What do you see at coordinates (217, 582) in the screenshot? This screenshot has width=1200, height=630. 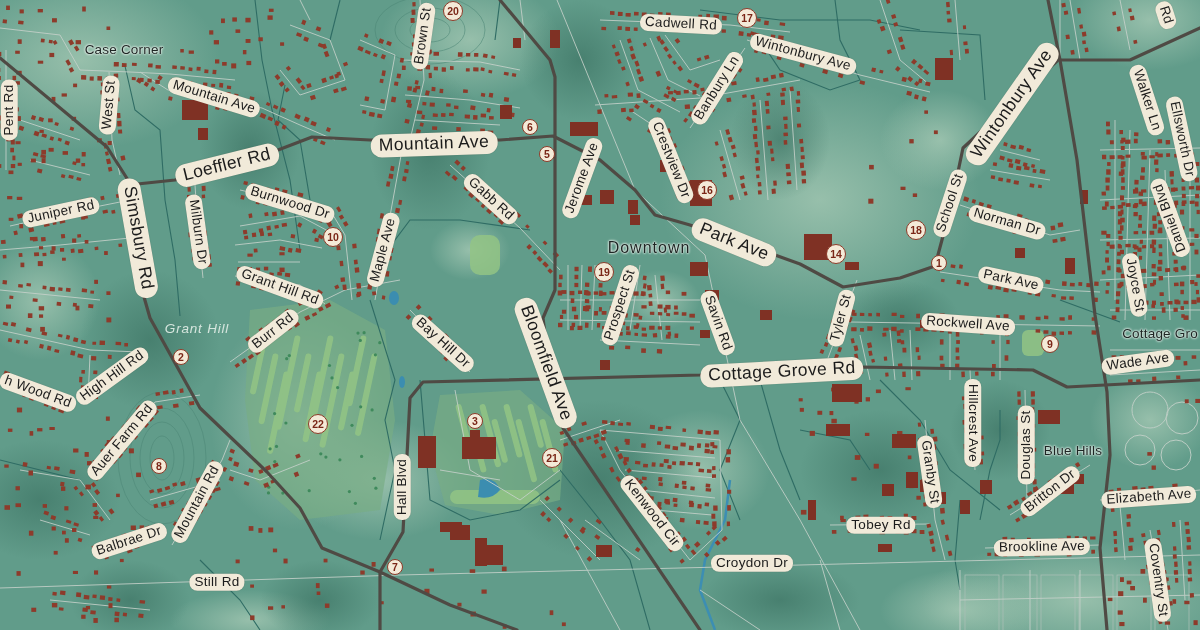 I see `street-label: Still Rd` at bounding box center [217, 582].